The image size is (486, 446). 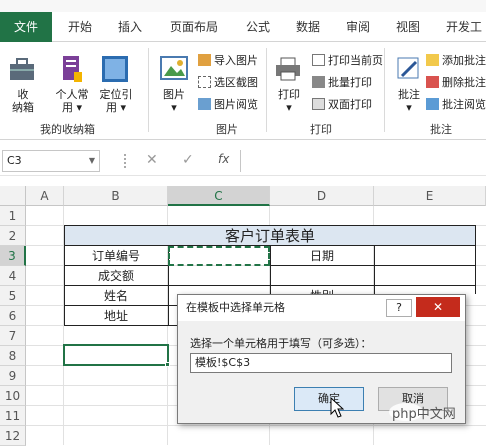 What do you see at coordinates (13, 396) in the screenshot?
I see `row-header-10: 10` at bounding box center [13, 396].